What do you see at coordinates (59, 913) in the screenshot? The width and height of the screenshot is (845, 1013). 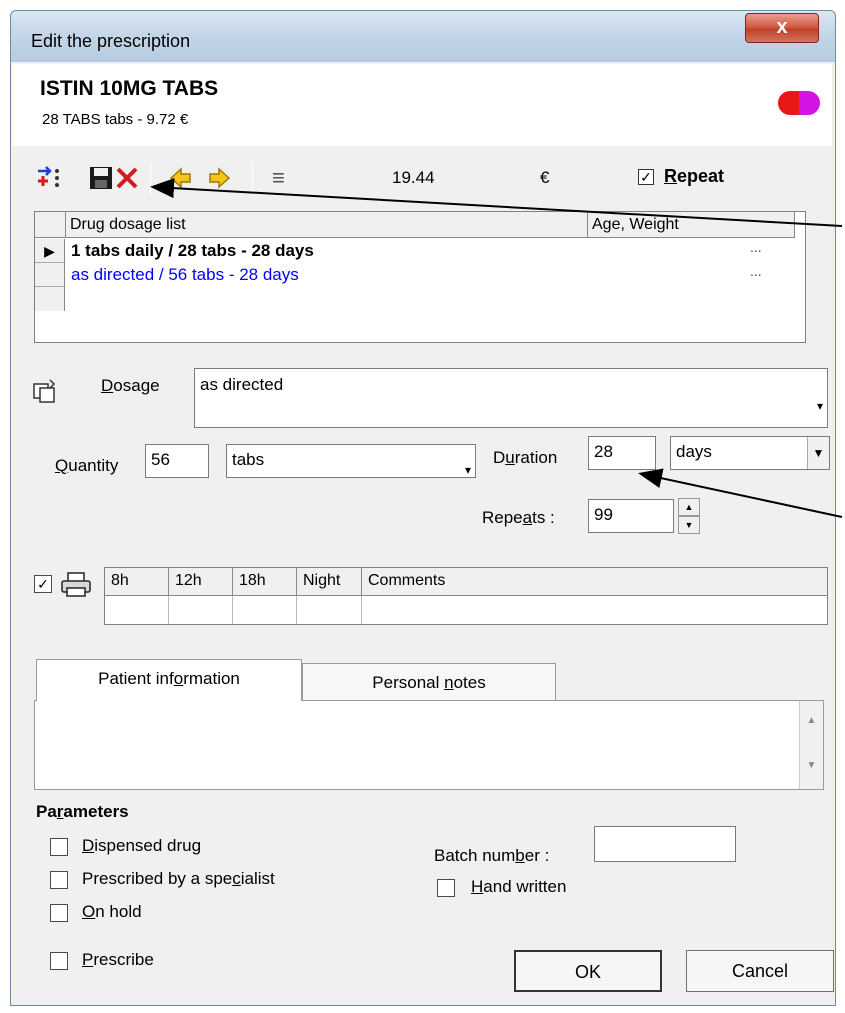 I see `on-hold-checkbox` at bounding box center [59, 913].